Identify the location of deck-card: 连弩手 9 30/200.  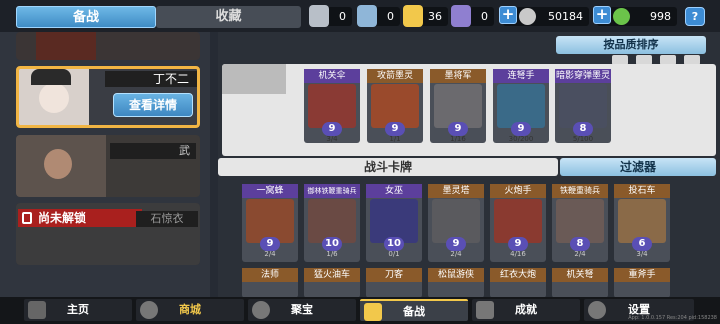
(521, 106).